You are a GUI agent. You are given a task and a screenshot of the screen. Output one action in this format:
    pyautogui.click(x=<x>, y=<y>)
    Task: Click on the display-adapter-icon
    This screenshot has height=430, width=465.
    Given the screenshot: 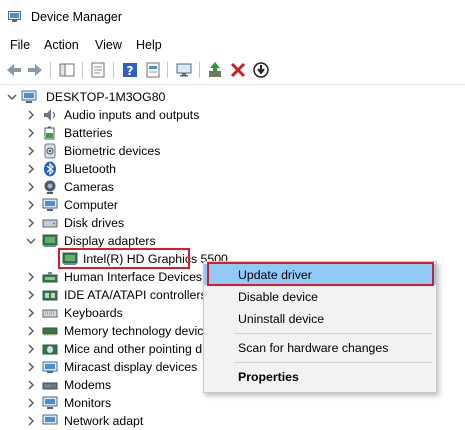 What is the action you would take?
    pyautogui.click(x=50, y=240)
    